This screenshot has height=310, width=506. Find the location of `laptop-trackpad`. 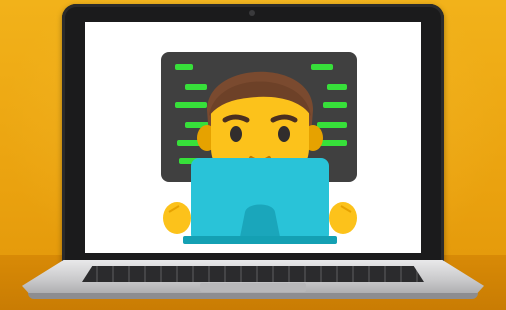

laptop-trackpad is located at coordinates (253, 287).